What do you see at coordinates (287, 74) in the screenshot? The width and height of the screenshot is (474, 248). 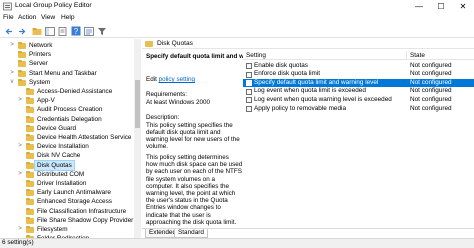 I see `setting-name: Enforce disk quota limit` at bounding box center [287, 74].